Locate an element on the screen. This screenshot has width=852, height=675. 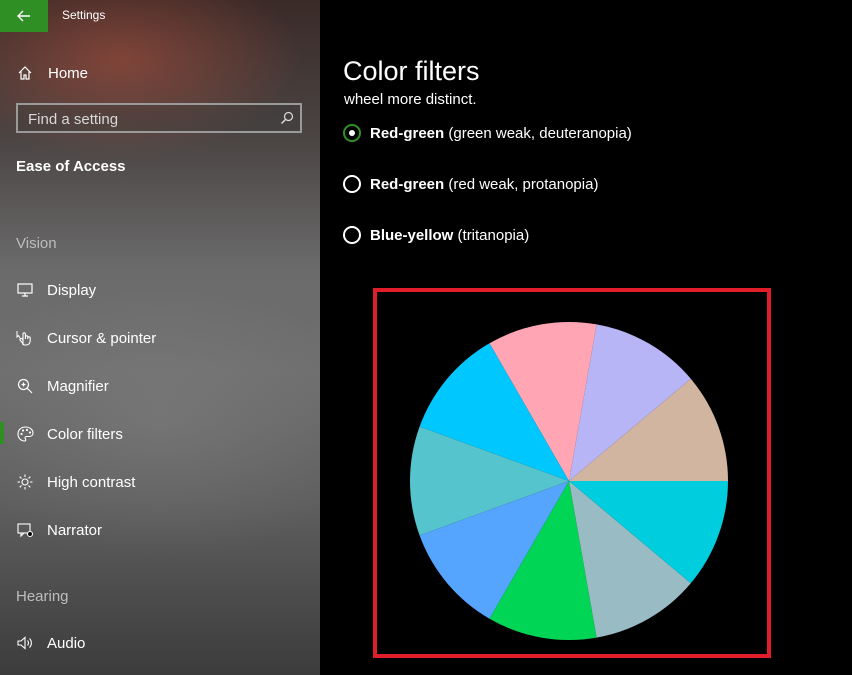
sidebar-item-home: Home is located at coordinates (160, 73).